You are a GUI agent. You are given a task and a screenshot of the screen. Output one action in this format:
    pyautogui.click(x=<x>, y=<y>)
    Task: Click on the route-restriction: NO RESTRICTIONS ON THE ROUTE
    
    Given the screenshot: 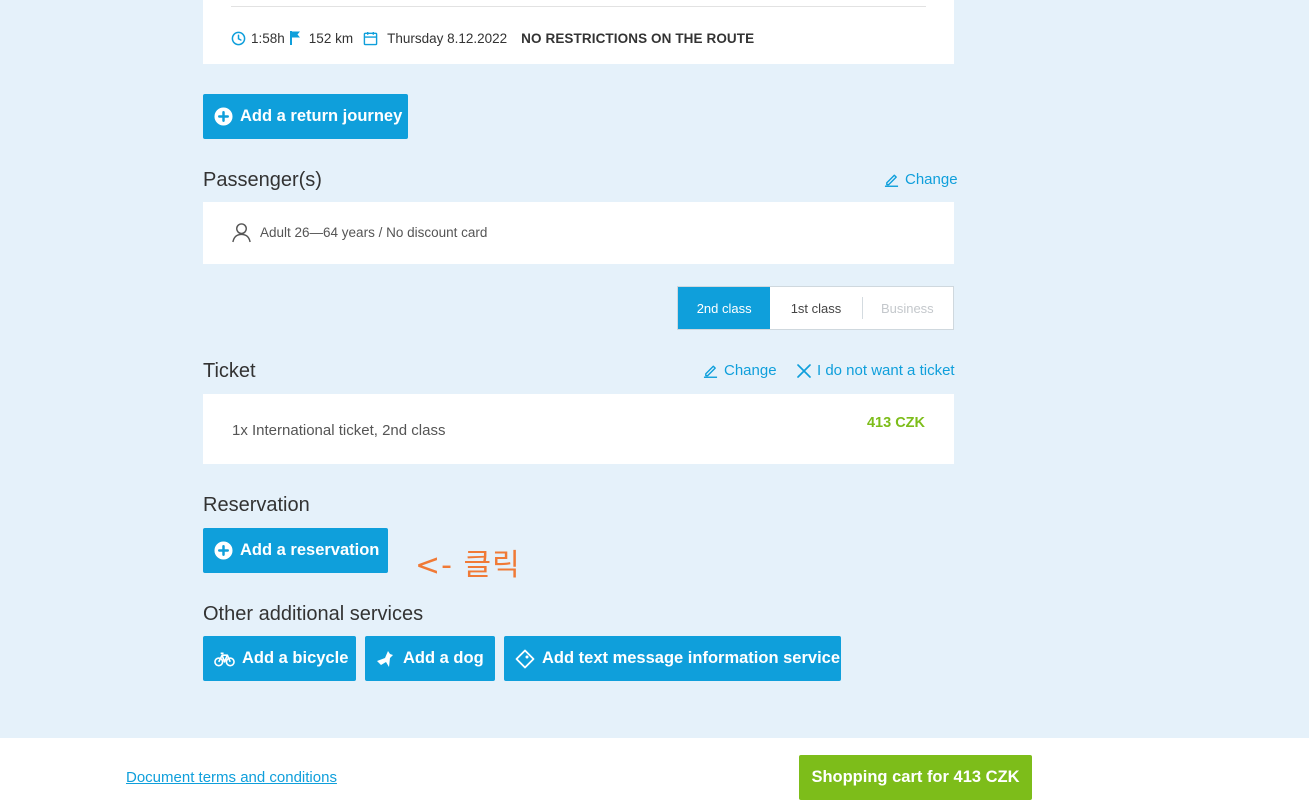 What is the action you would take?
    pyautogui.click(x=638, y=38)
    